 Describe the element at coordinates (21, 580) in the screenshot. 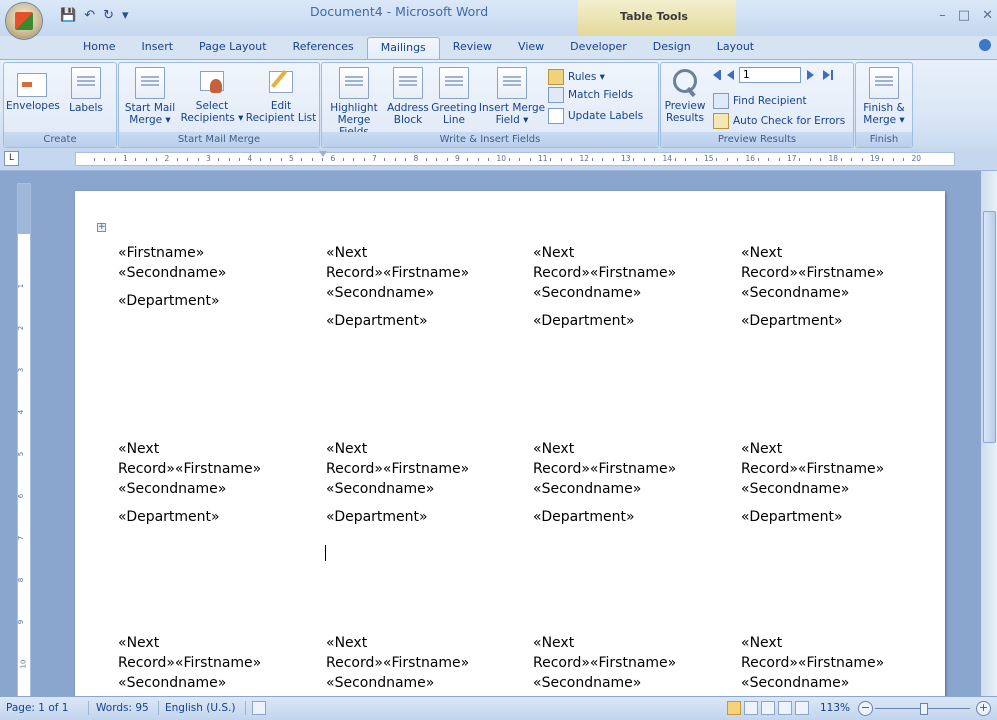

I see `vertical-ruler-number: 8` at that location.